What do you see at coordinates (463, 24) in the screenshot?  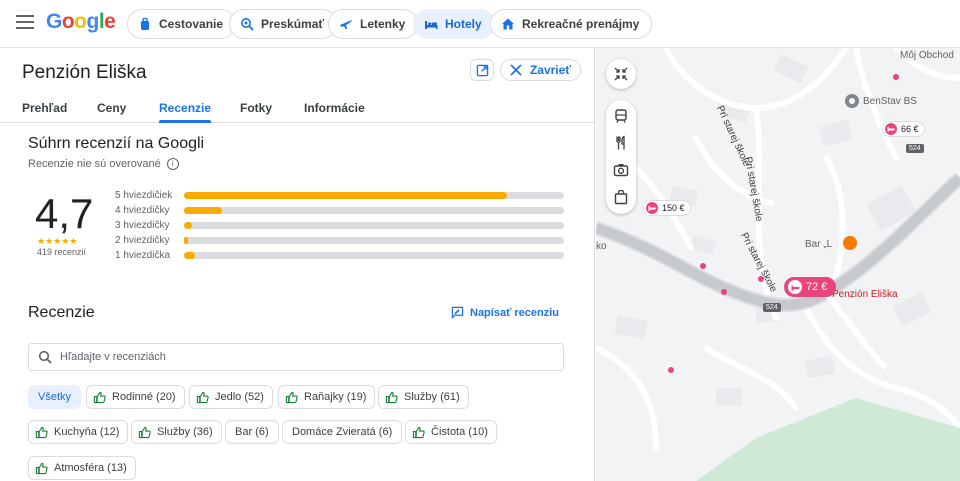 I see `nav-chip-label: Hotely` at bounding box center [463, 24].